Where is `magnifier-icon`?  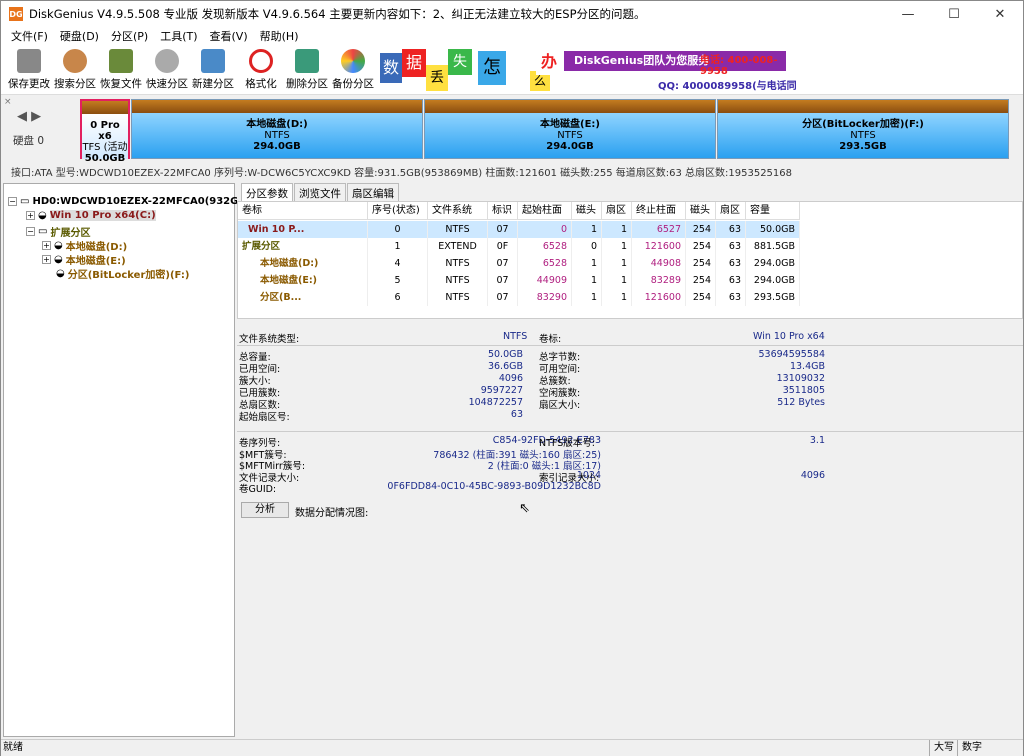
magnifier-icon is located at coordinates (75, 61).